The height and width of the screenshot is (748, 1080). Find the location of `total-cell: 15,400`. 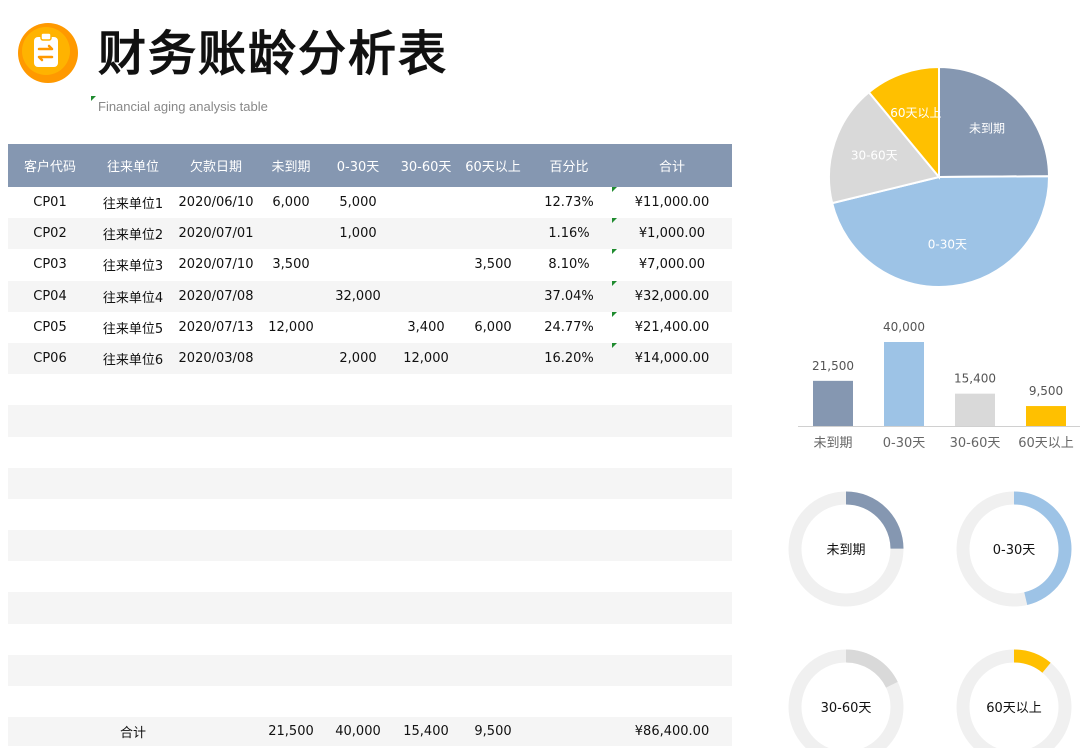

total-cell: 15,400 is located at coordinates (426, 732).